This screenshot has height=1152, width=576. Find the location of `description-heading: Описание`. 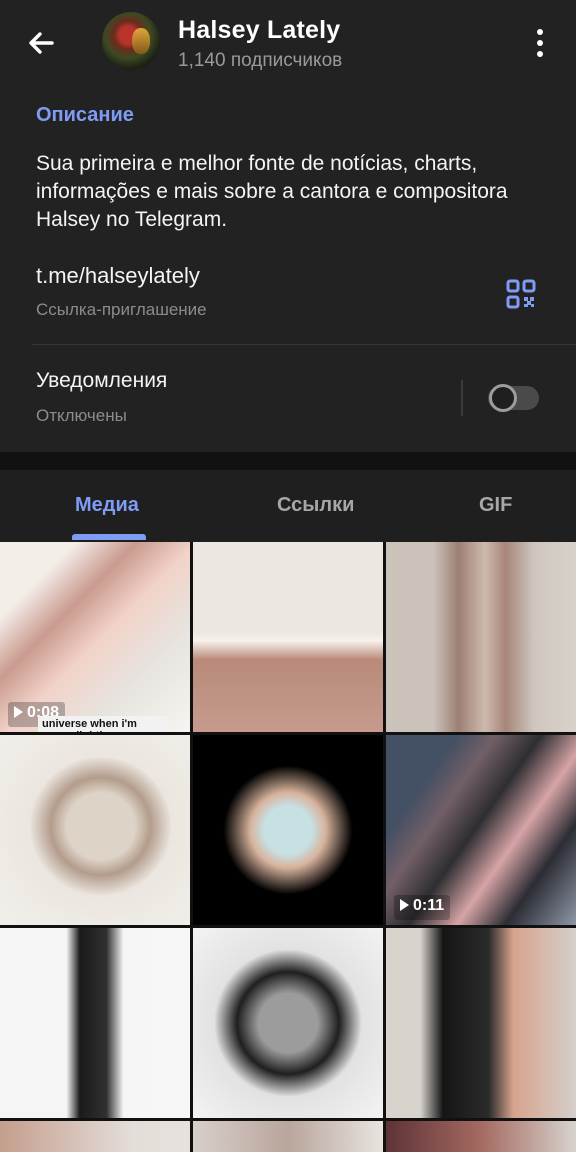

description-heading: Описание is located at coordinates (85, 115).